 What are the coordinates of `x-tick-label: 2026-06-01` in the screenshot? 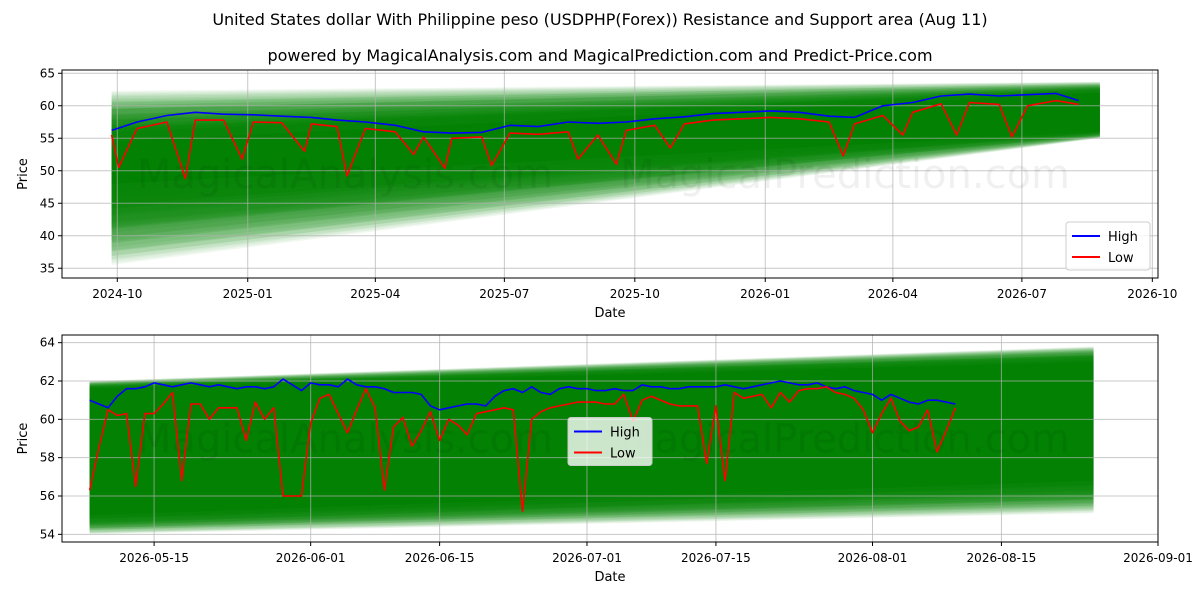 It's located at (311, 558).